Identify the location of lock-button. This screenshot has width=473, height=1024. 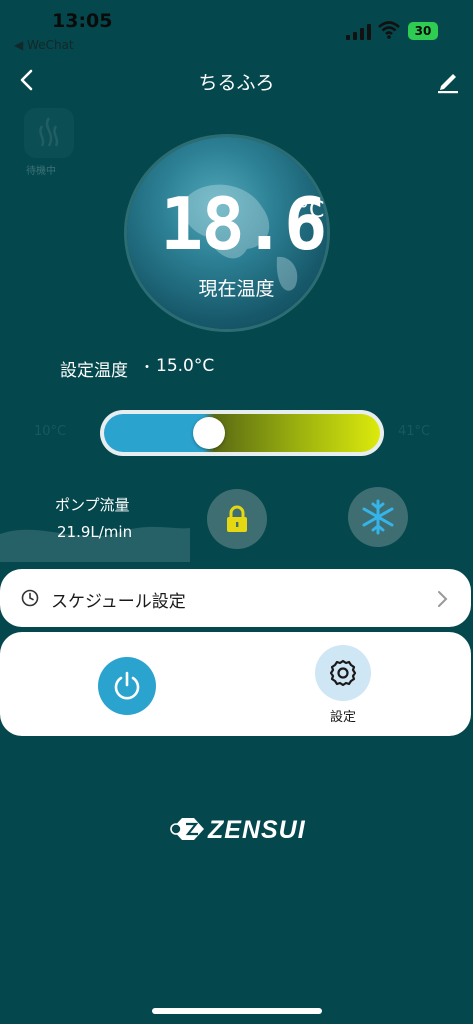
(237, 519).